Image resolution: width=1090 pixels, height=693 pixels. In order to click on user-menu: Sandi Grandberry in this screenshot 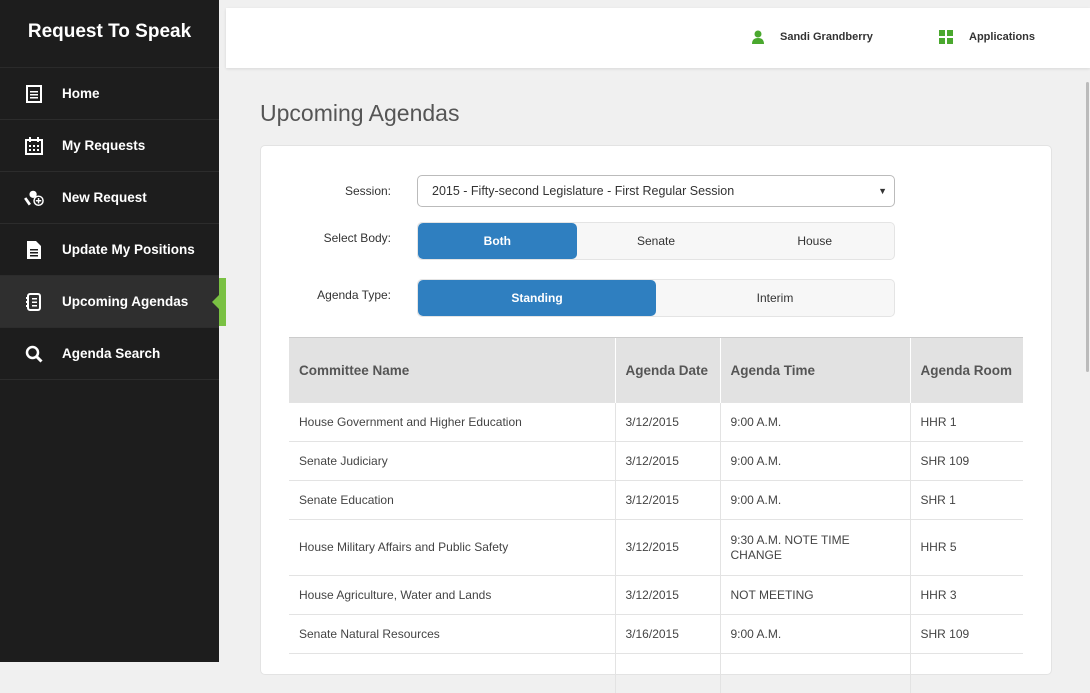, I will do `click(812, 37)`.